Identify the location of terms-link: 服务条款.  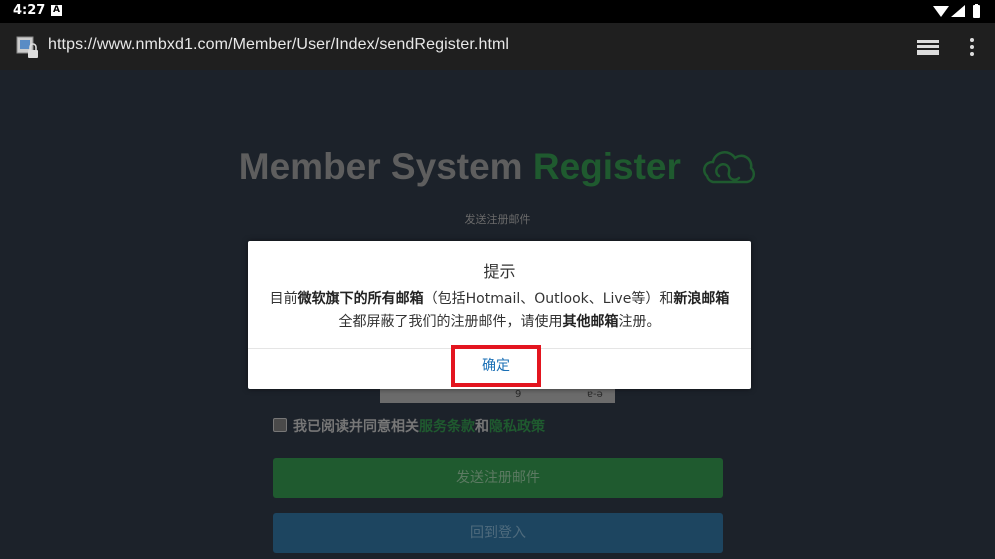
(447, 427).